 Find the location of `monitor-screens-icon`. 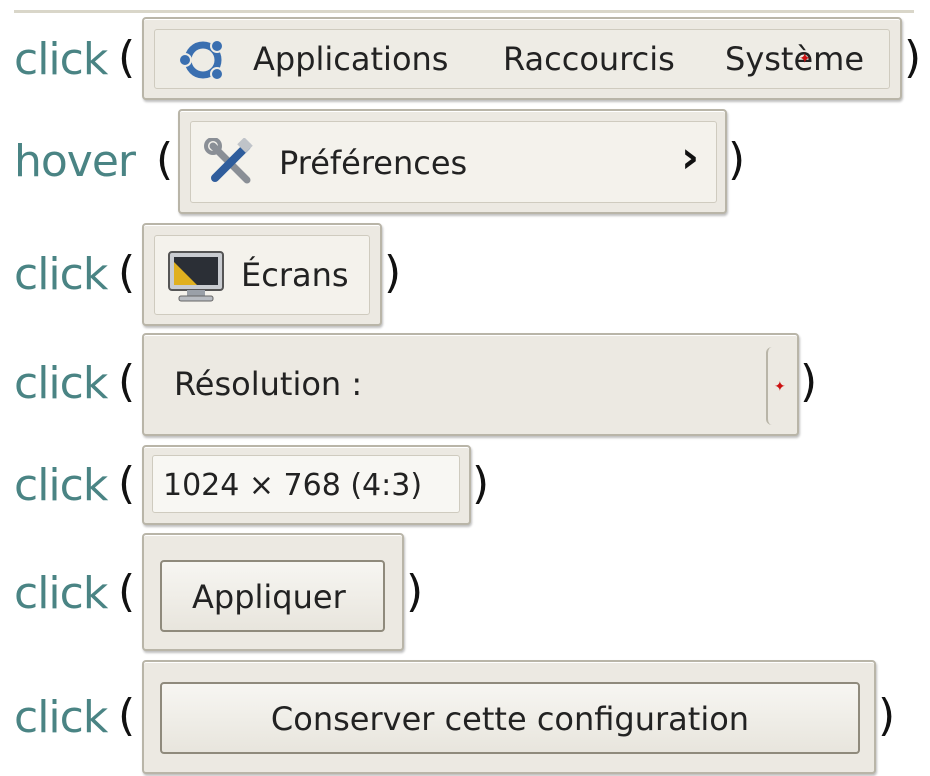

monitor-screens-icon is located at coordinates (196, 277).